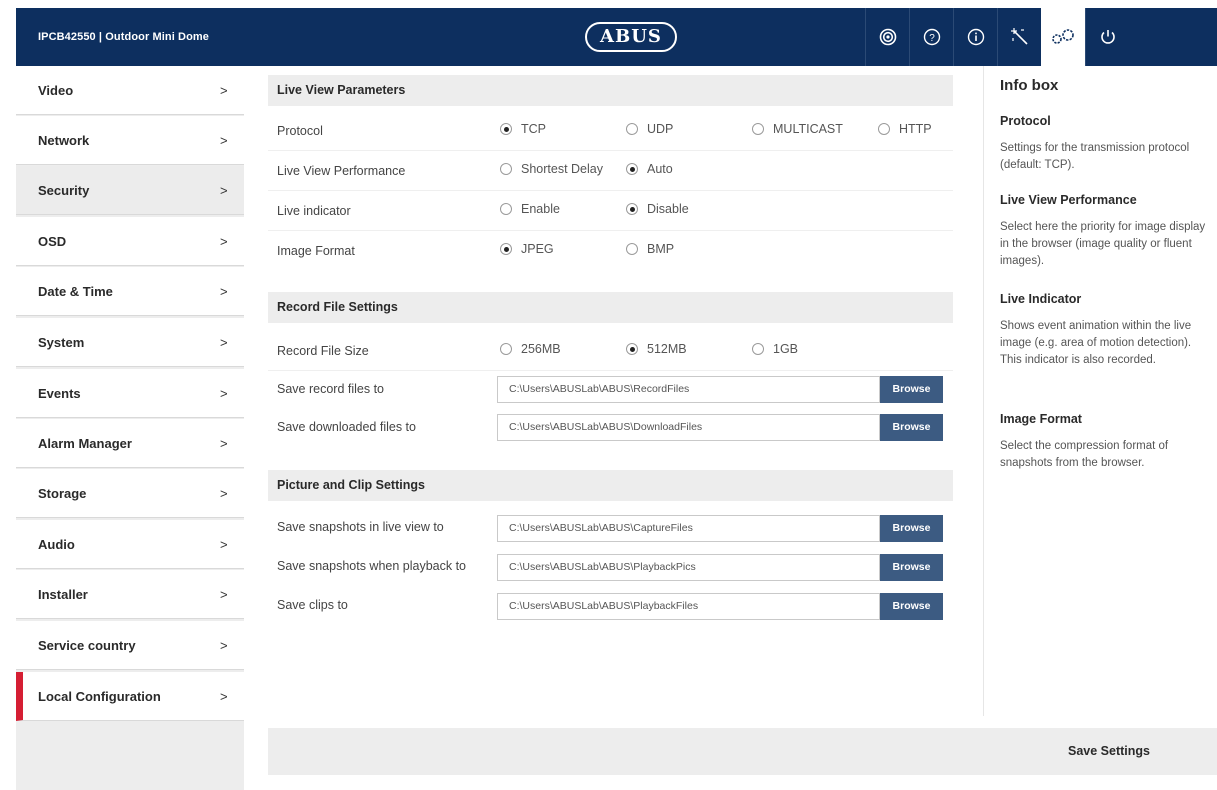 Image resolution: width=1217 pixels, height=790 pixels. I want to click on save-record-label: Save record files to, so click(330, 389).